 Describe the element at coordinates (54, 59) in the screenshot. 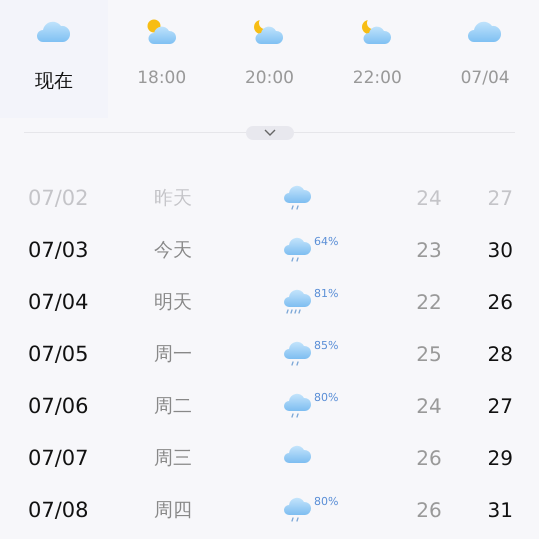

I see `hour-tab: 现在` at that location.